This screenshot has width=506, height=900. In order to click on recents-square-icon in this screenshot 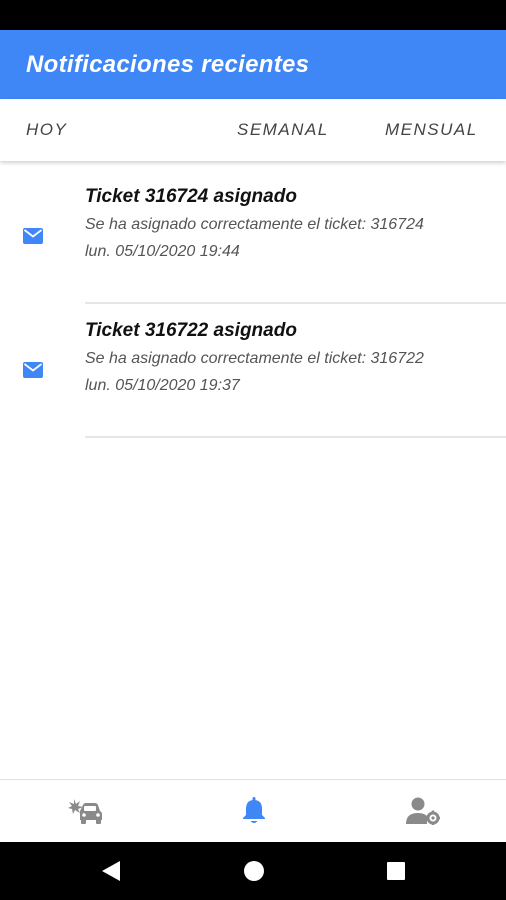, I will do `click(396, 871)`.